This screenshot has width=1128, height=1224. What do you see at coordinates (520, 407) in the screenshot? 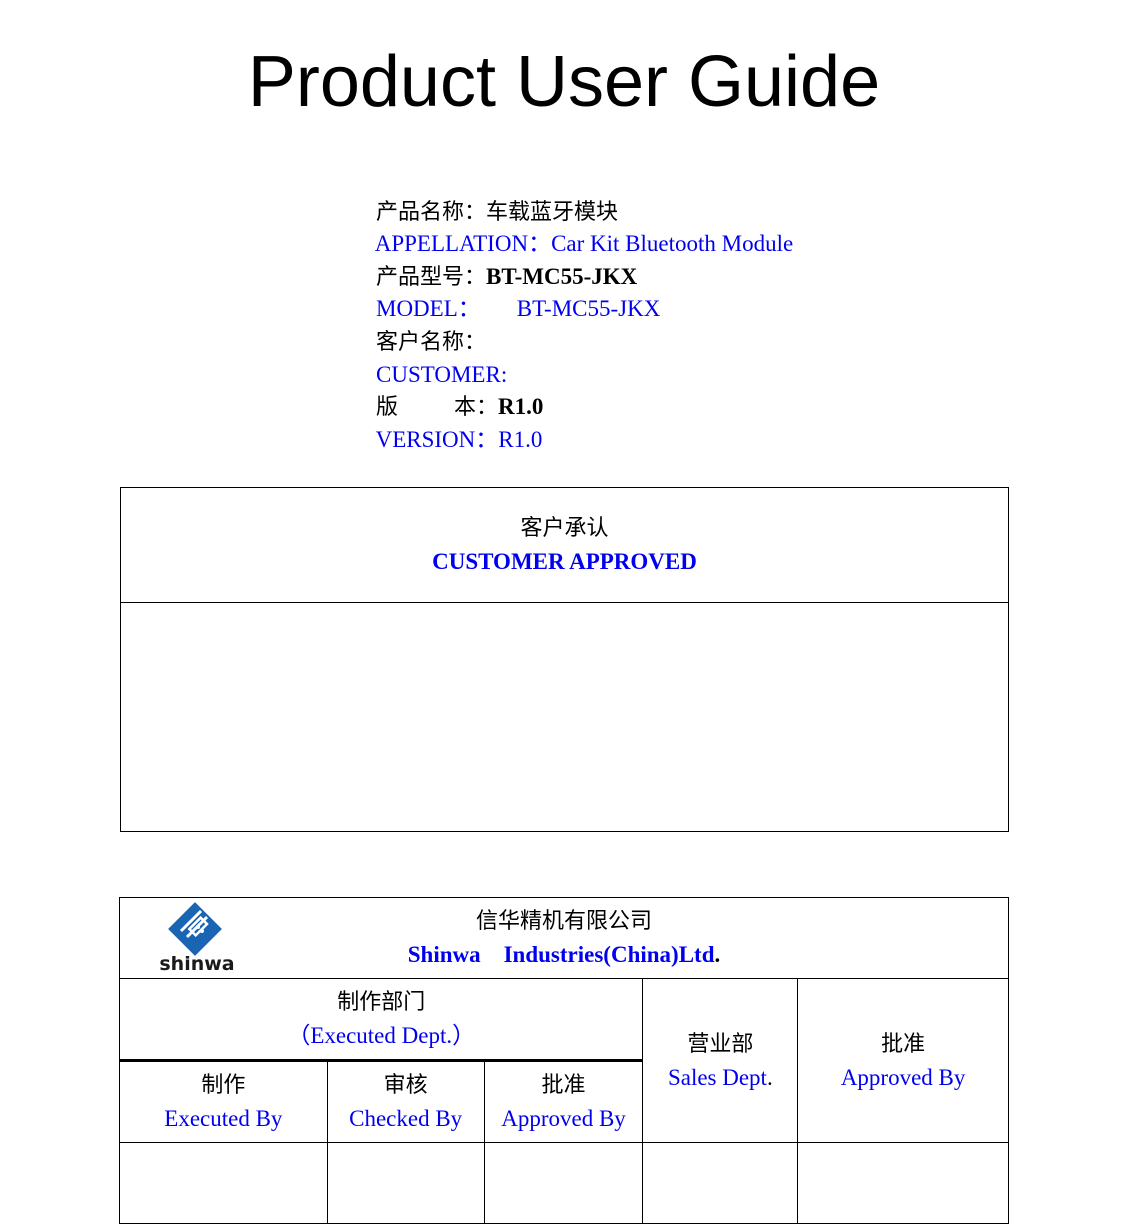
I see `version-zh-value: R1.0` at bounding box center [520, 407].